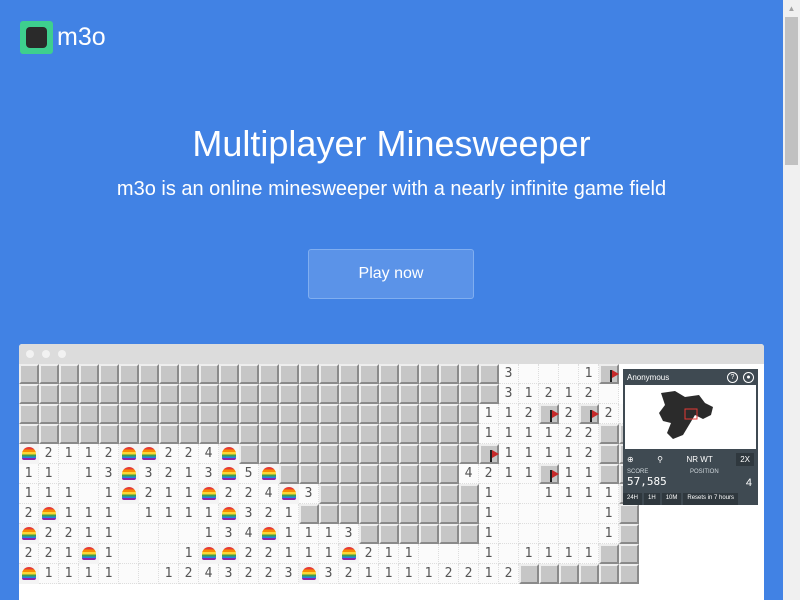 The image size is (800, 600). I want to click on help-icon: ?, so click(732, 377).